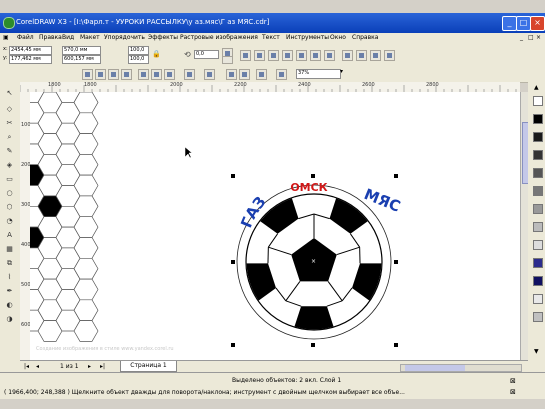  What do you see at coordinates (9, 179) in the screenshot?
I see `rectangle-tool-icon: ▭` at bounding box center [9, 179].